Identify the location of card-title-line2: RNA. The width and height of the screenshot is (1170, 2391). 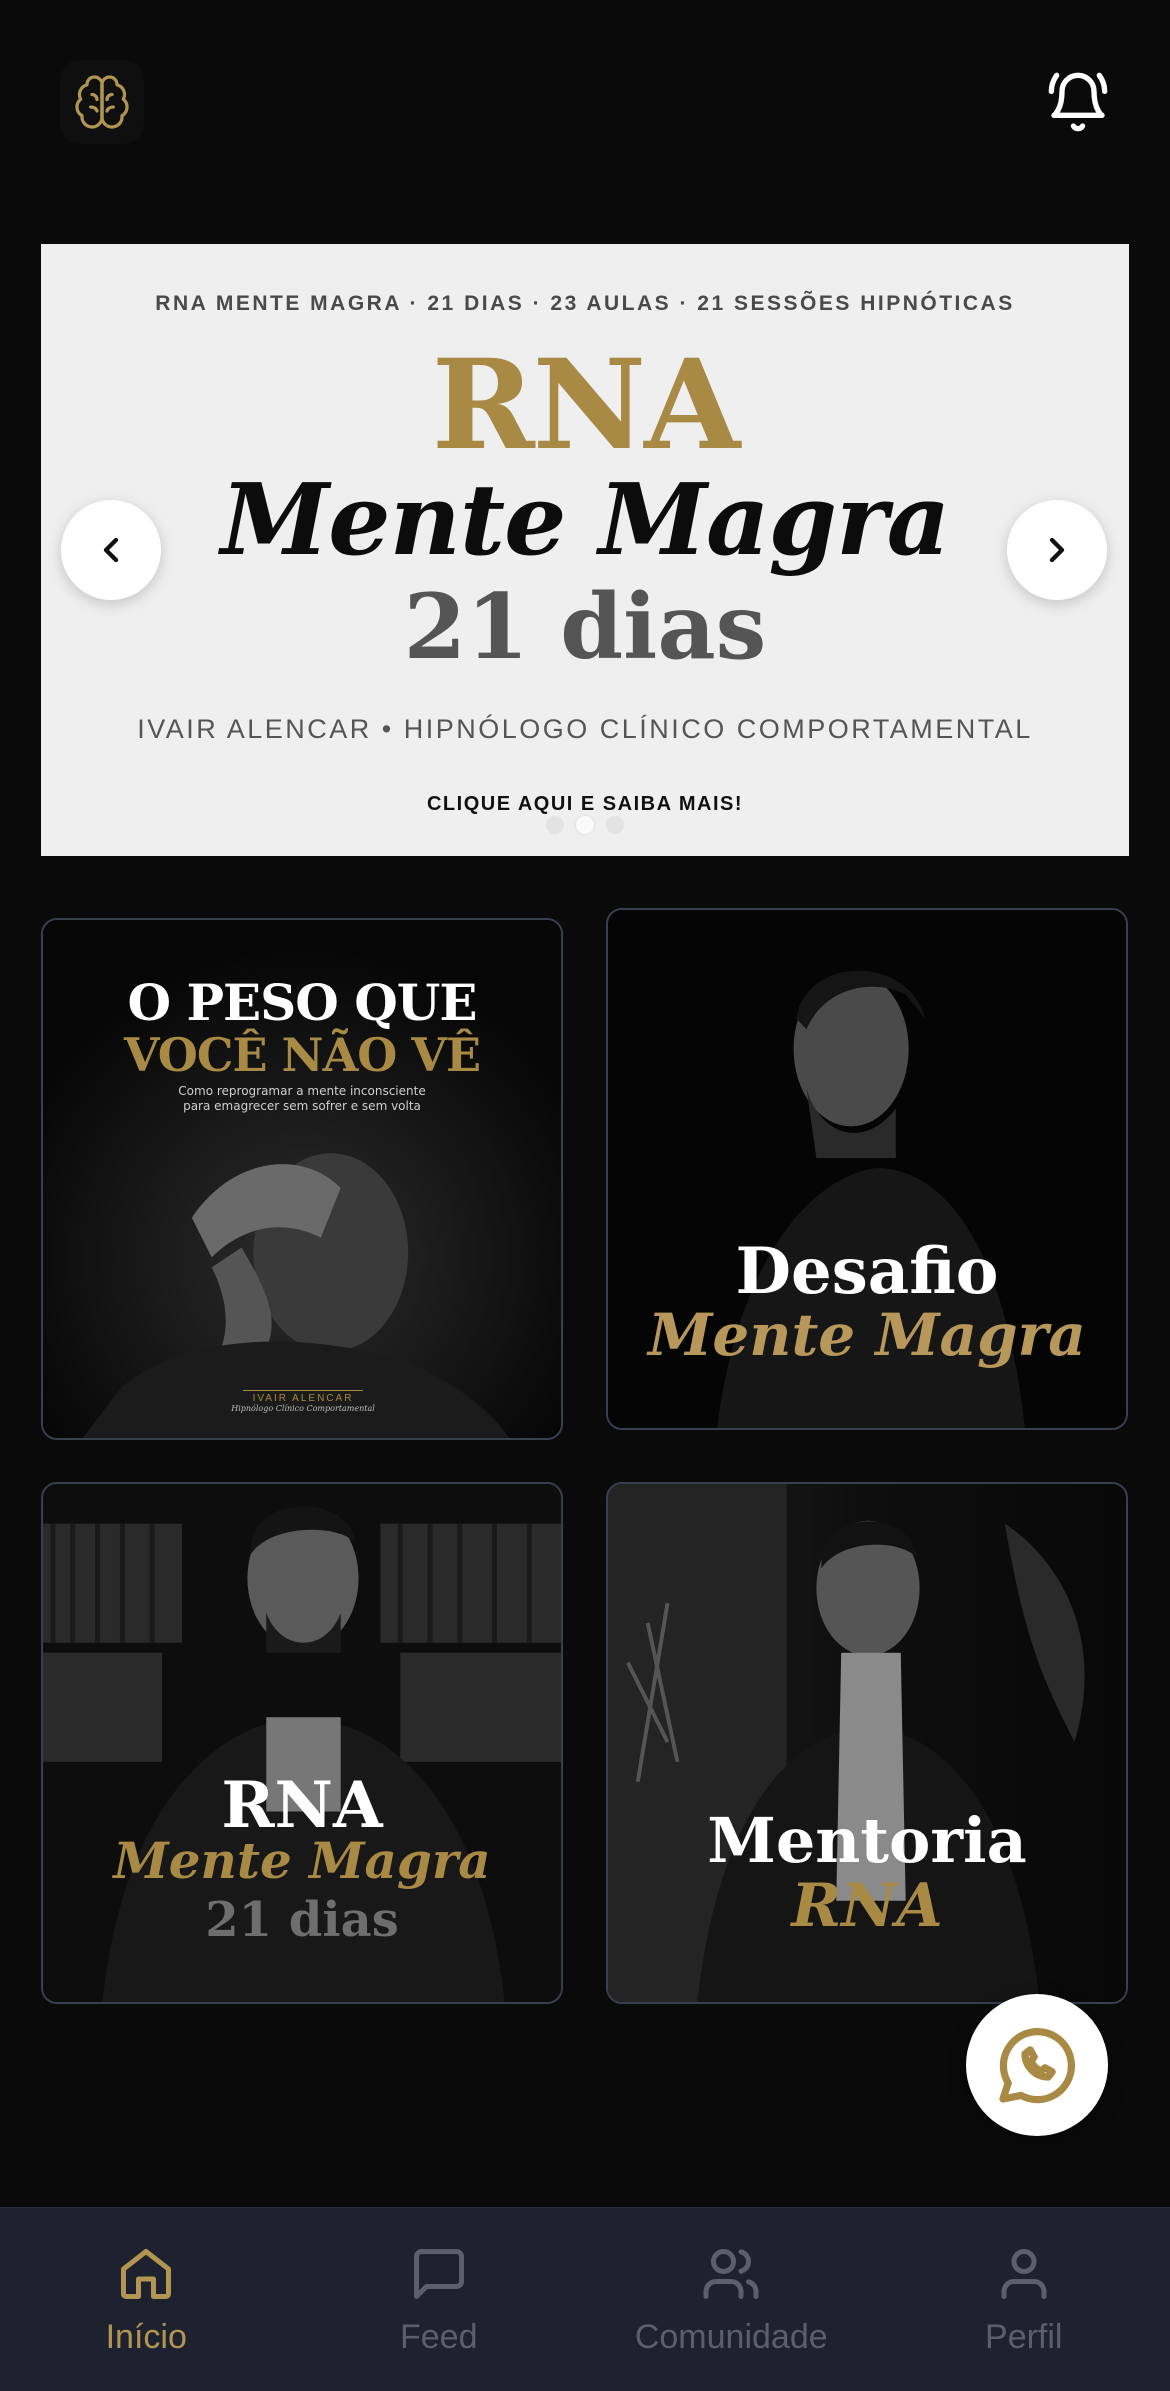
(867, 1906).